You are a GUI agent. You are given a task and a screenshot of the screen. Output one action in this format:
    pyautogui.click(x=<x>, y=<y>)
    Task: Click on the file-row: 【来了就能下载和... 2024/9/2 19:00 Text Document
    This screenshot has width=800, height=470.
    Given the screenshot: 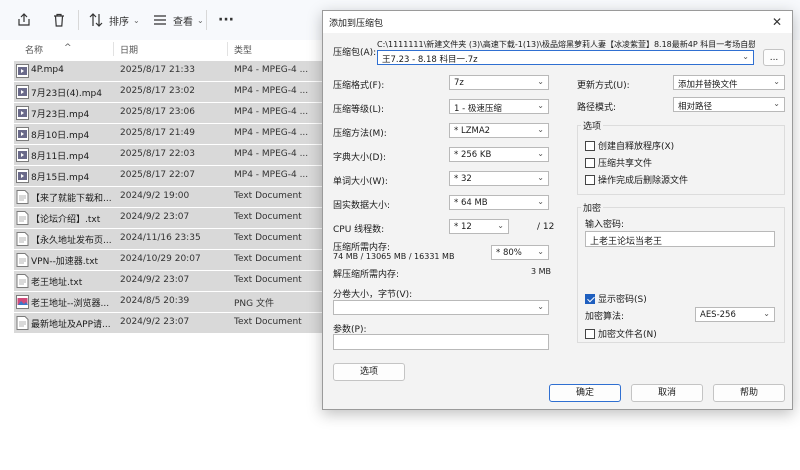 What is the action you would take?
    pyautogui.click(x=174, y=197)
    